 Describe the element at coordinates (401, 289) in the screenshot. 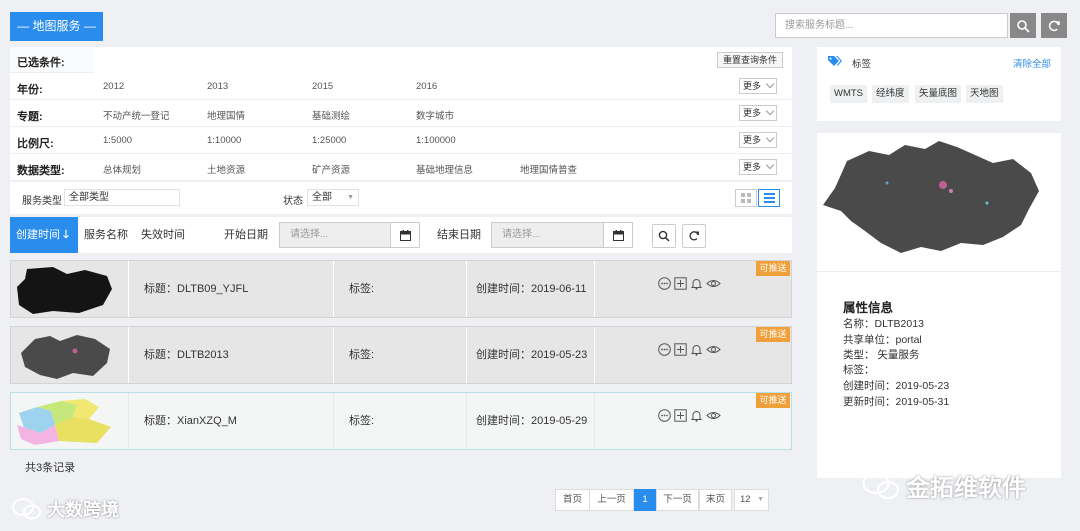

I see `list-item: 标题：DLTB09_YJFL 标签: 创建时间：2019-06-11 可推送` at that location.